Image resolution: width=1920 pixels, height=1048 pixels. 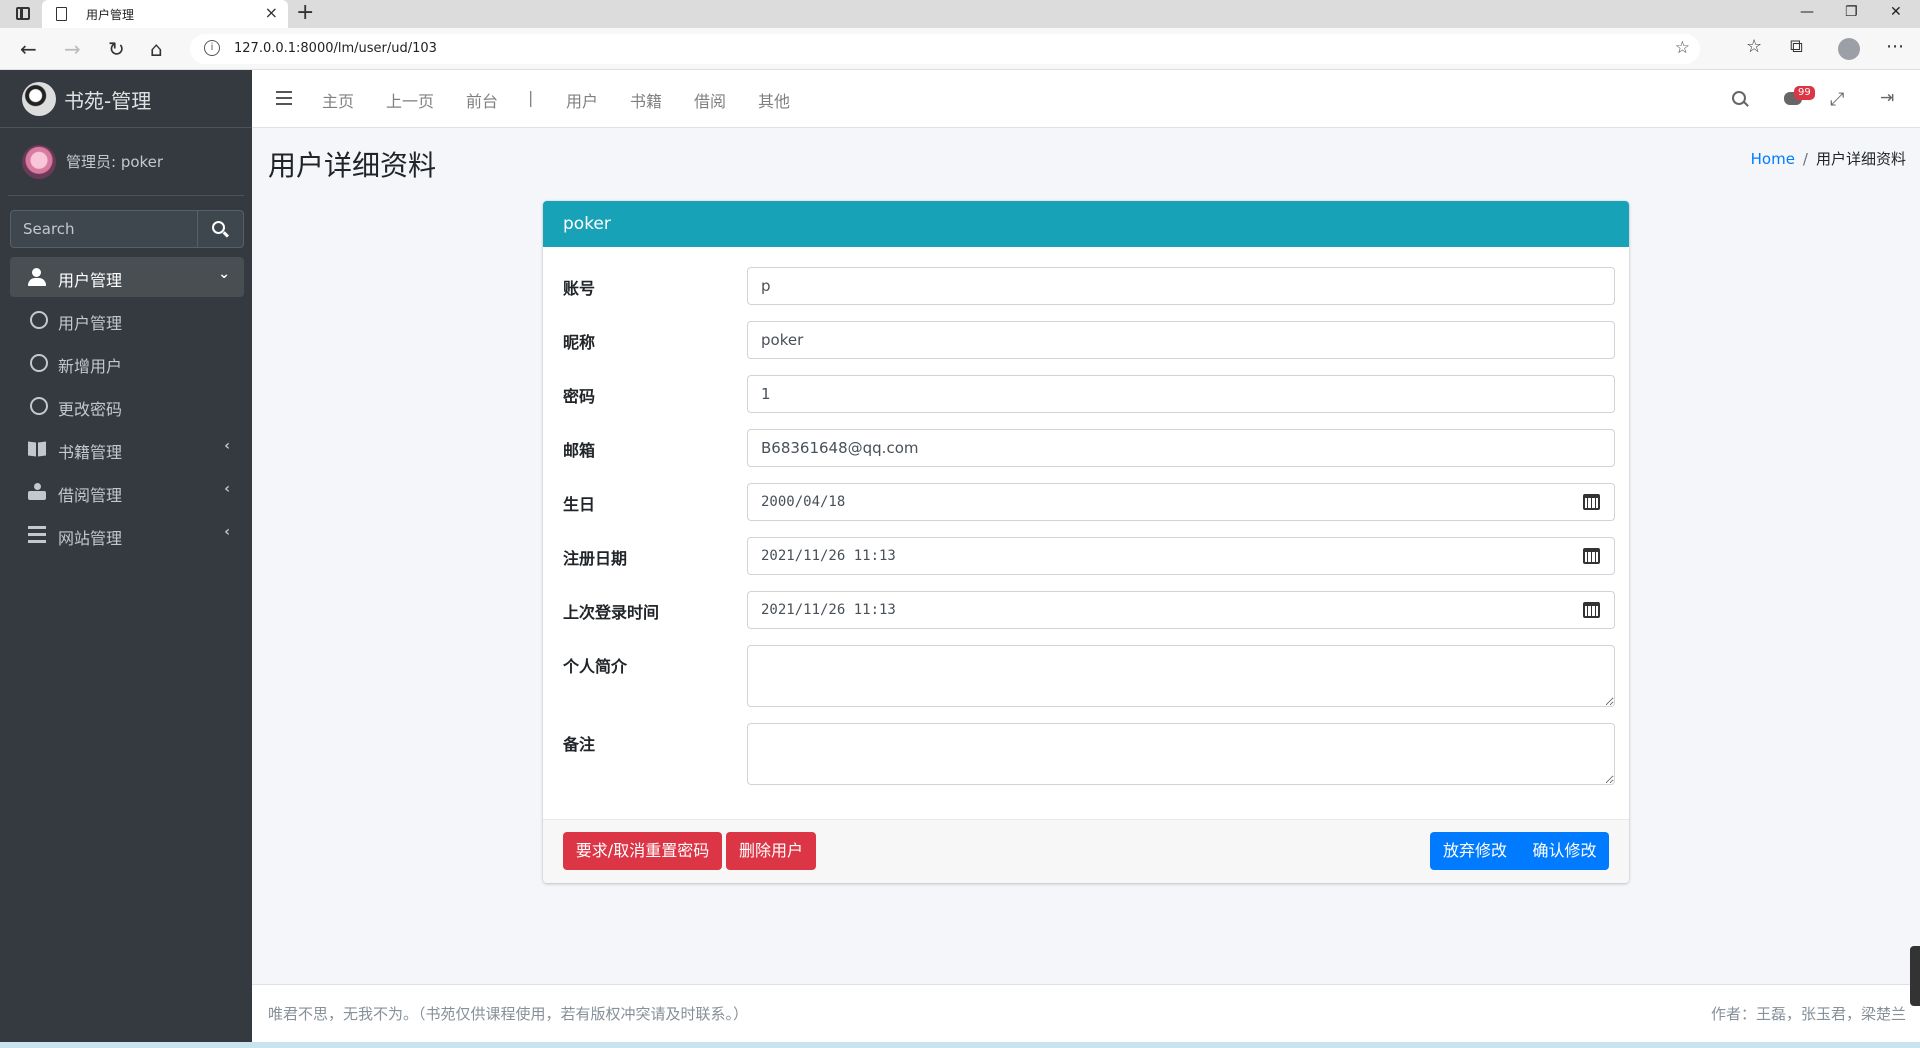 What do you see at coordinates (156, 49) in the screenshot?
I see `home-icon: ⌂` at bounding box center [156, 49].